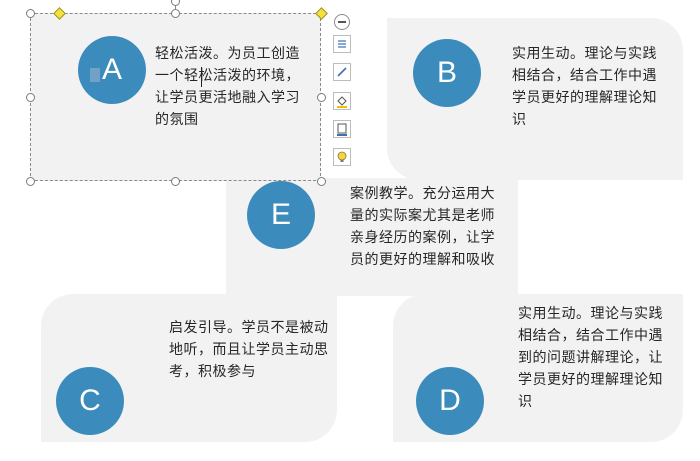 The height and width of the screenshot is (461, 700). What do you see at coordinates (281, 215) in the screenshot?
I see `badge-e: E` at bounding box center [281, 215].